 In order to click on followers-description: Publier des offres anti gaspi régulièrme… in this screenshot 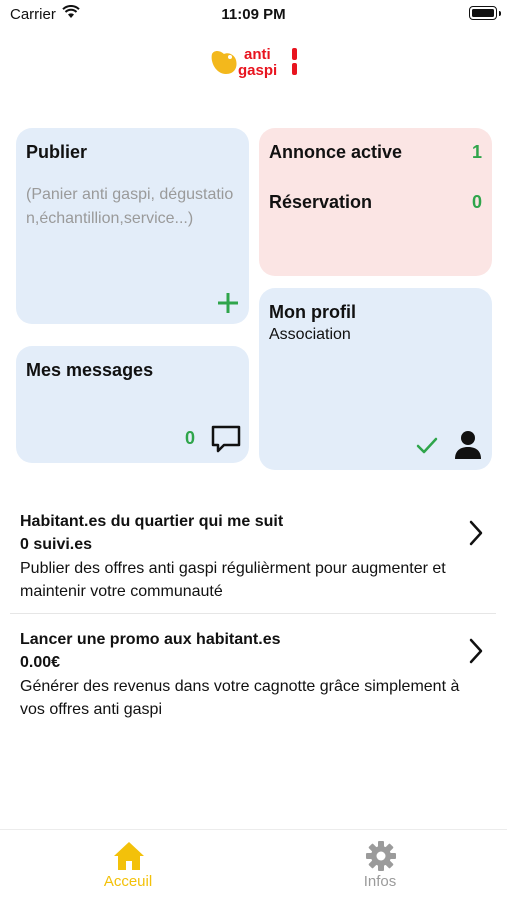, I will do `click(233, 580)`.